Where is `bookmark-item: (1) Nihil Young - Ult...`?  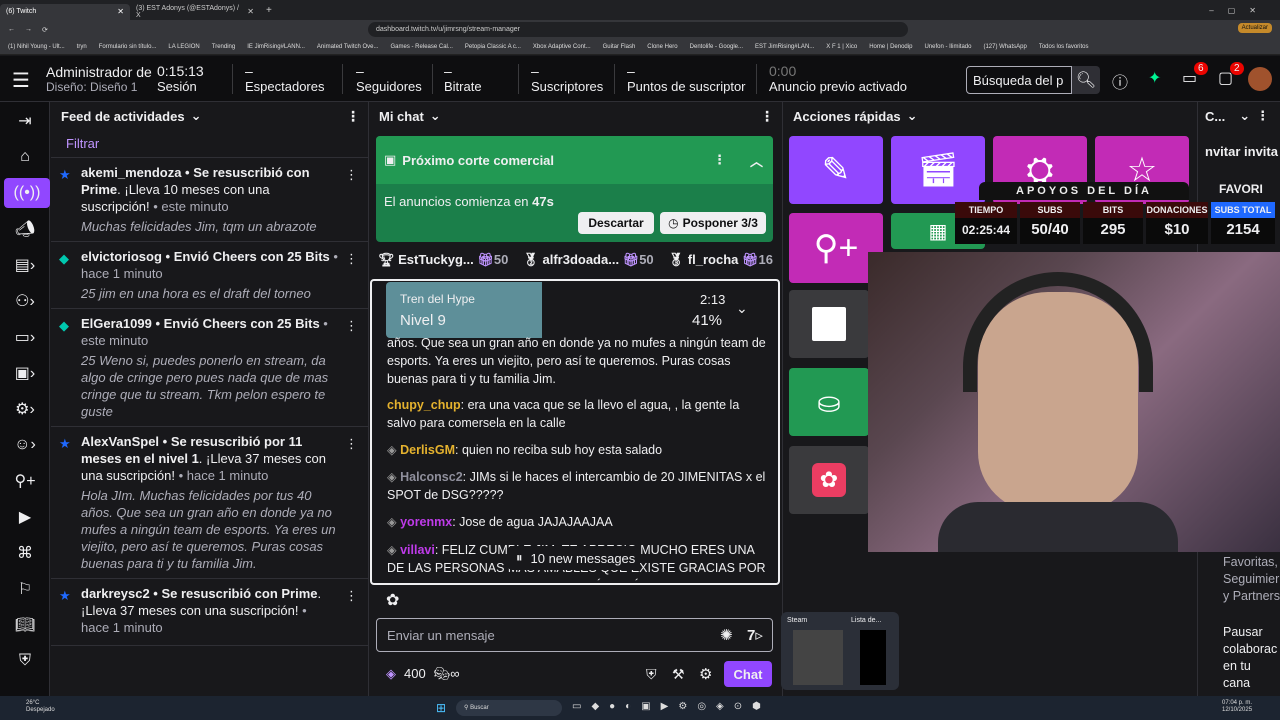 bookmark-item: (1) Nihil Young - Ult... is located at coordinates (36, 47).